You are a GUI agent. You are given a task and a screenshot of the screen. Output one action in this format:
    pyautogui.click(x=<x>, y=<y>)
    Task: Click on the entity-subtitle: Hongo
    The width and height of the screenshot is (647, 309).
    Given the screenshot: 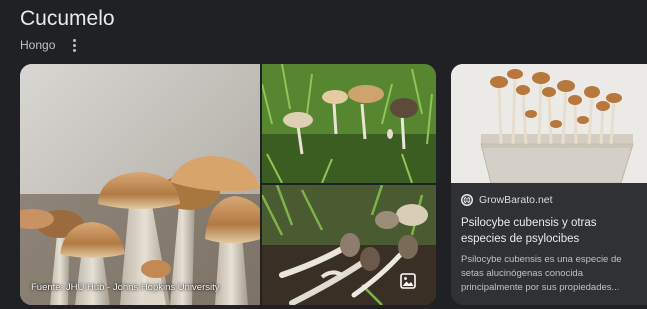 What is the action you would take?
    pyautogui.click(x=38, y=45)
    